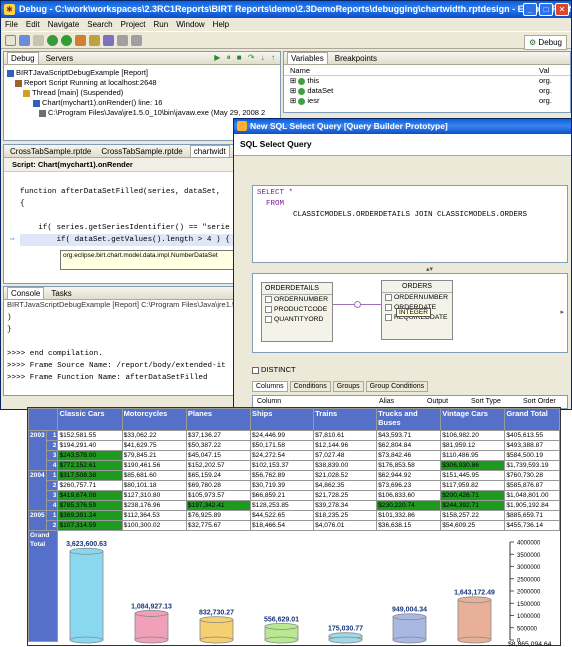 The width and height of the screenshot is (572, 647). Describe the element at coordinates (427, 91) in the screenshot. I see `variable-row: ⊞ dataSet org.` at that location.